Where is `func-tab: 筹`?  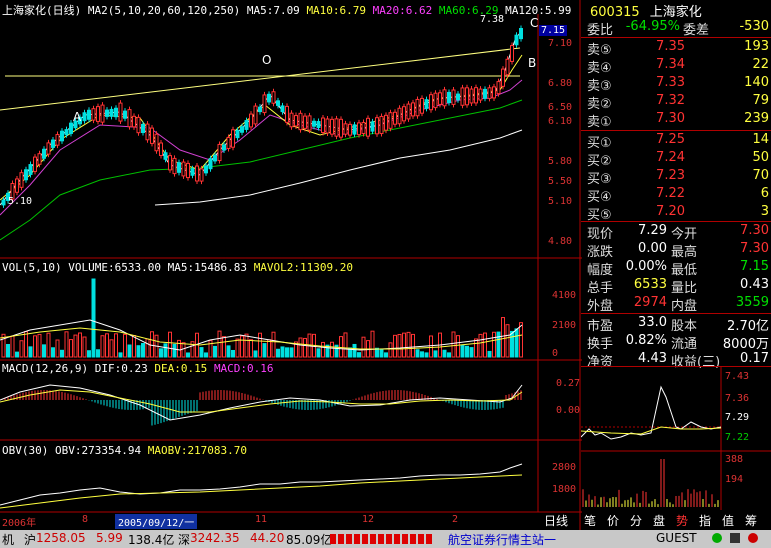
func-tab: 筹 is located at coordinates (751, 520).